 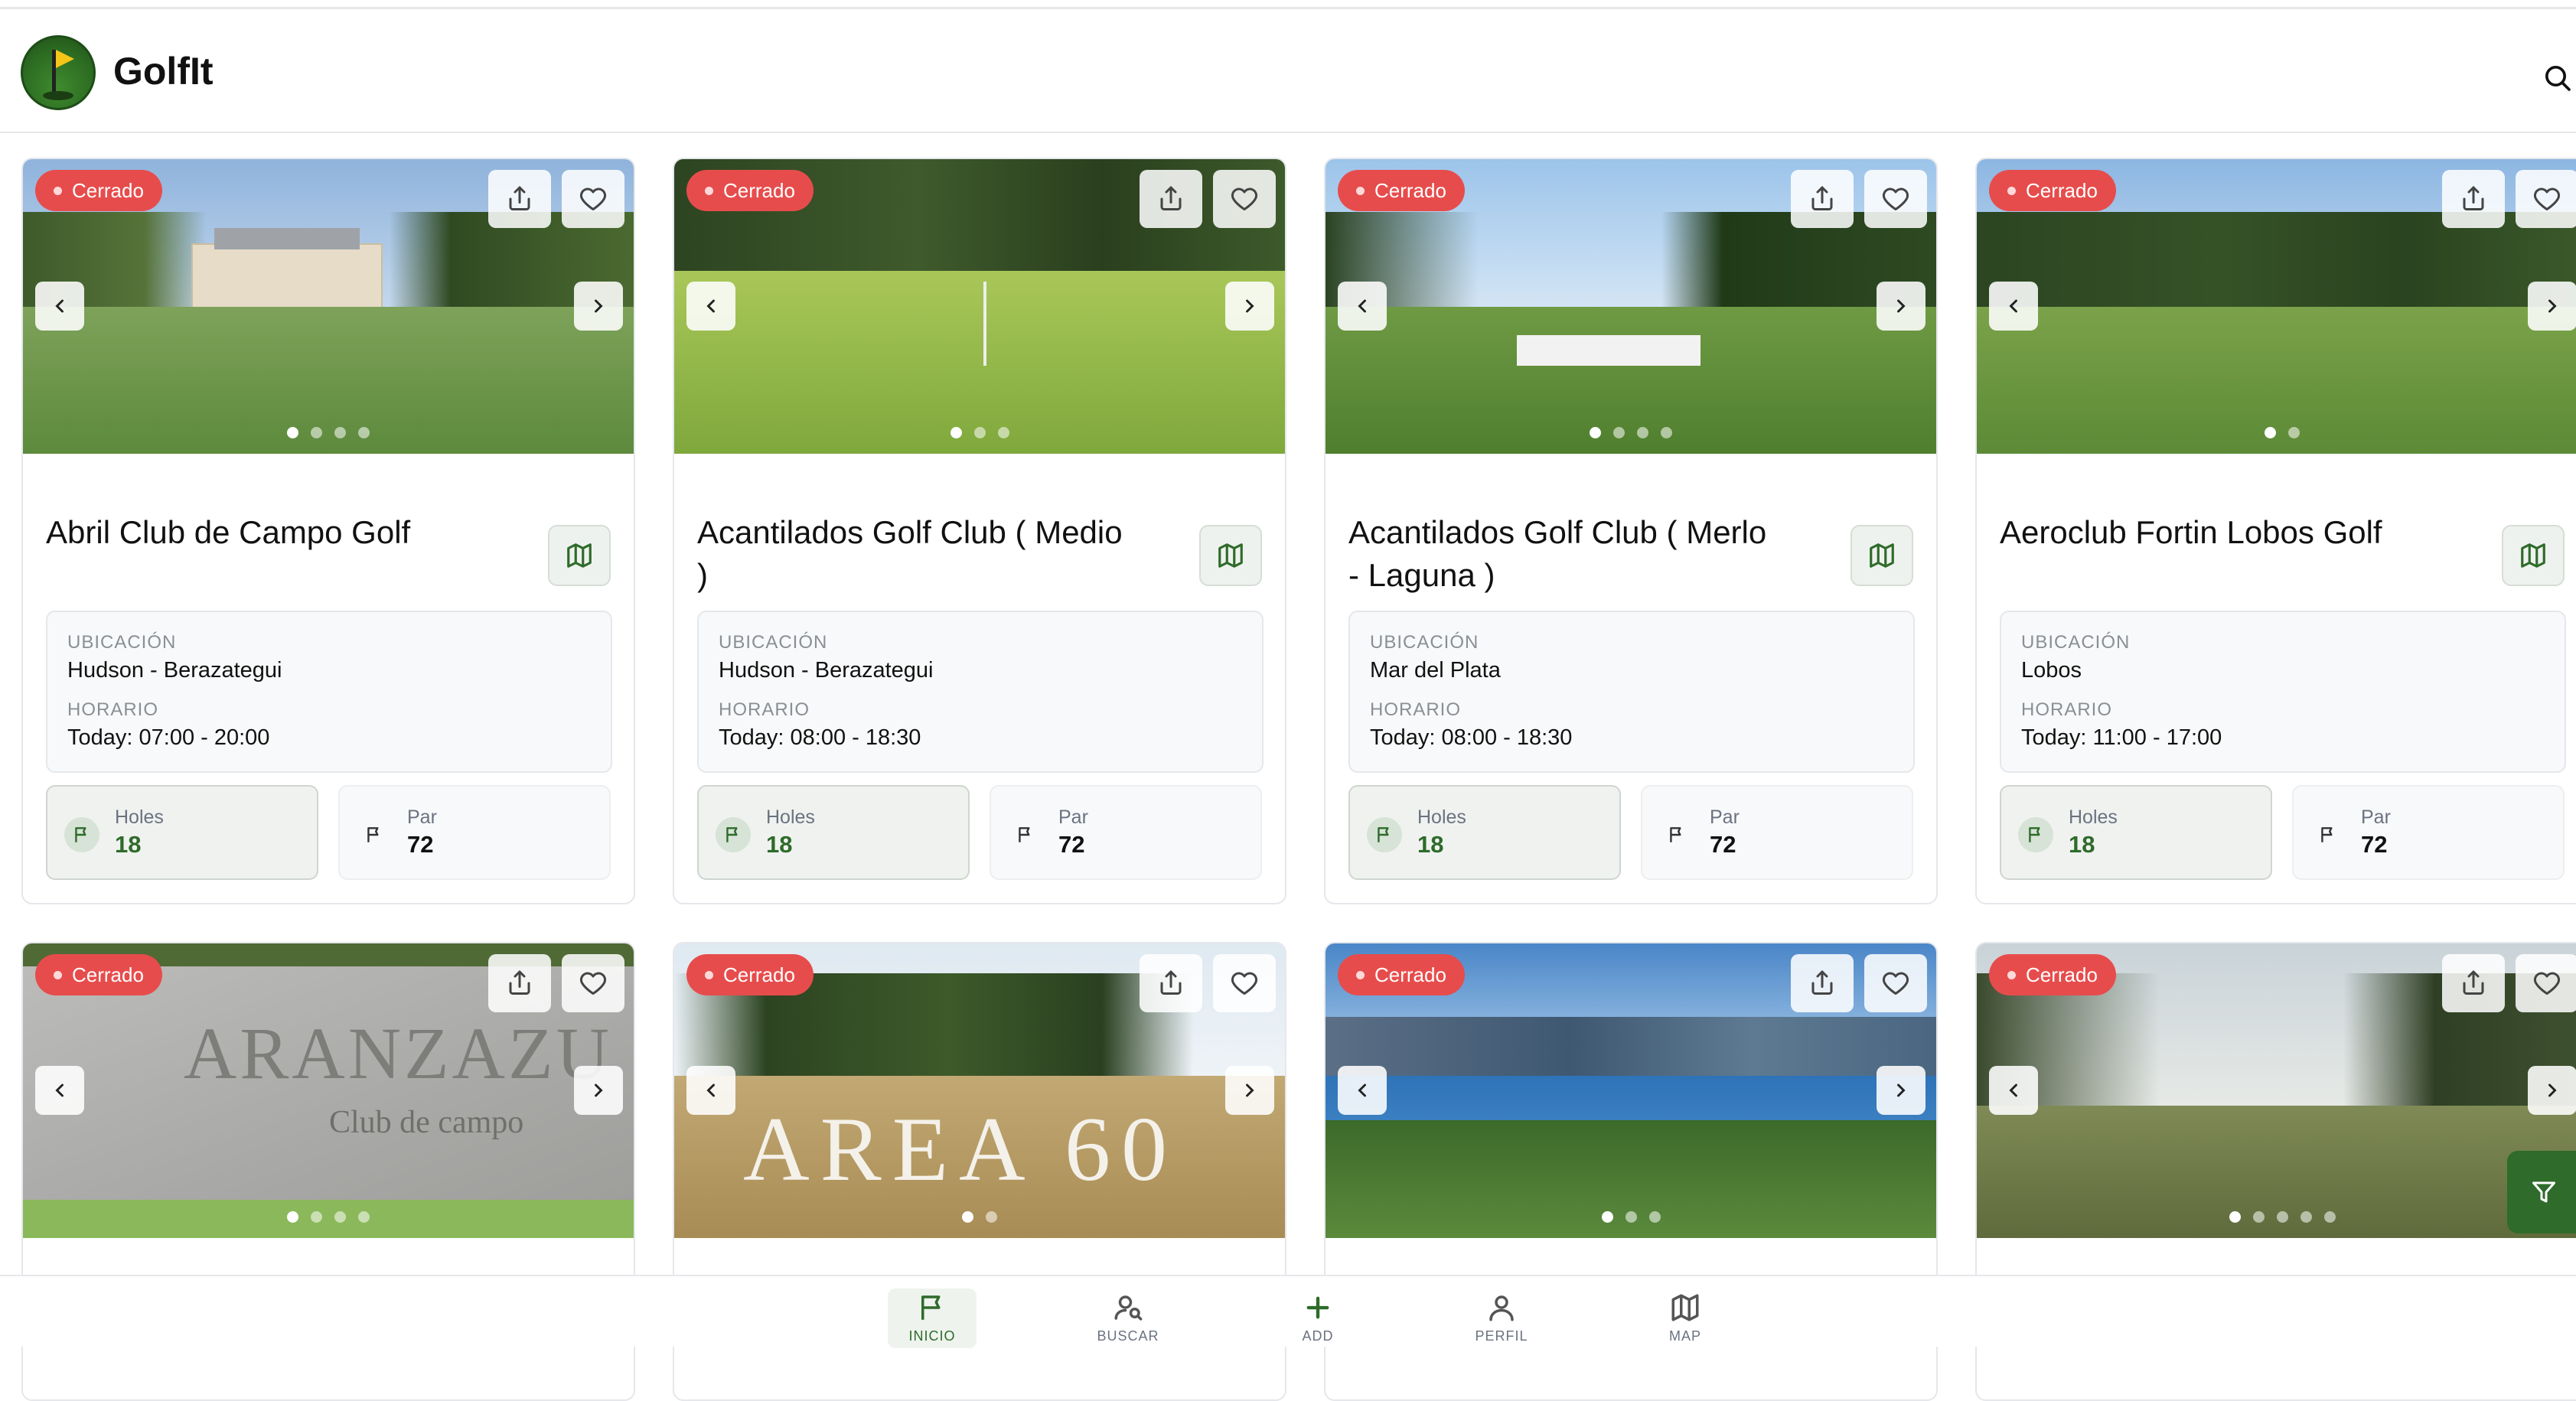 I want to click on map-icon, so click(x=580, y=555).